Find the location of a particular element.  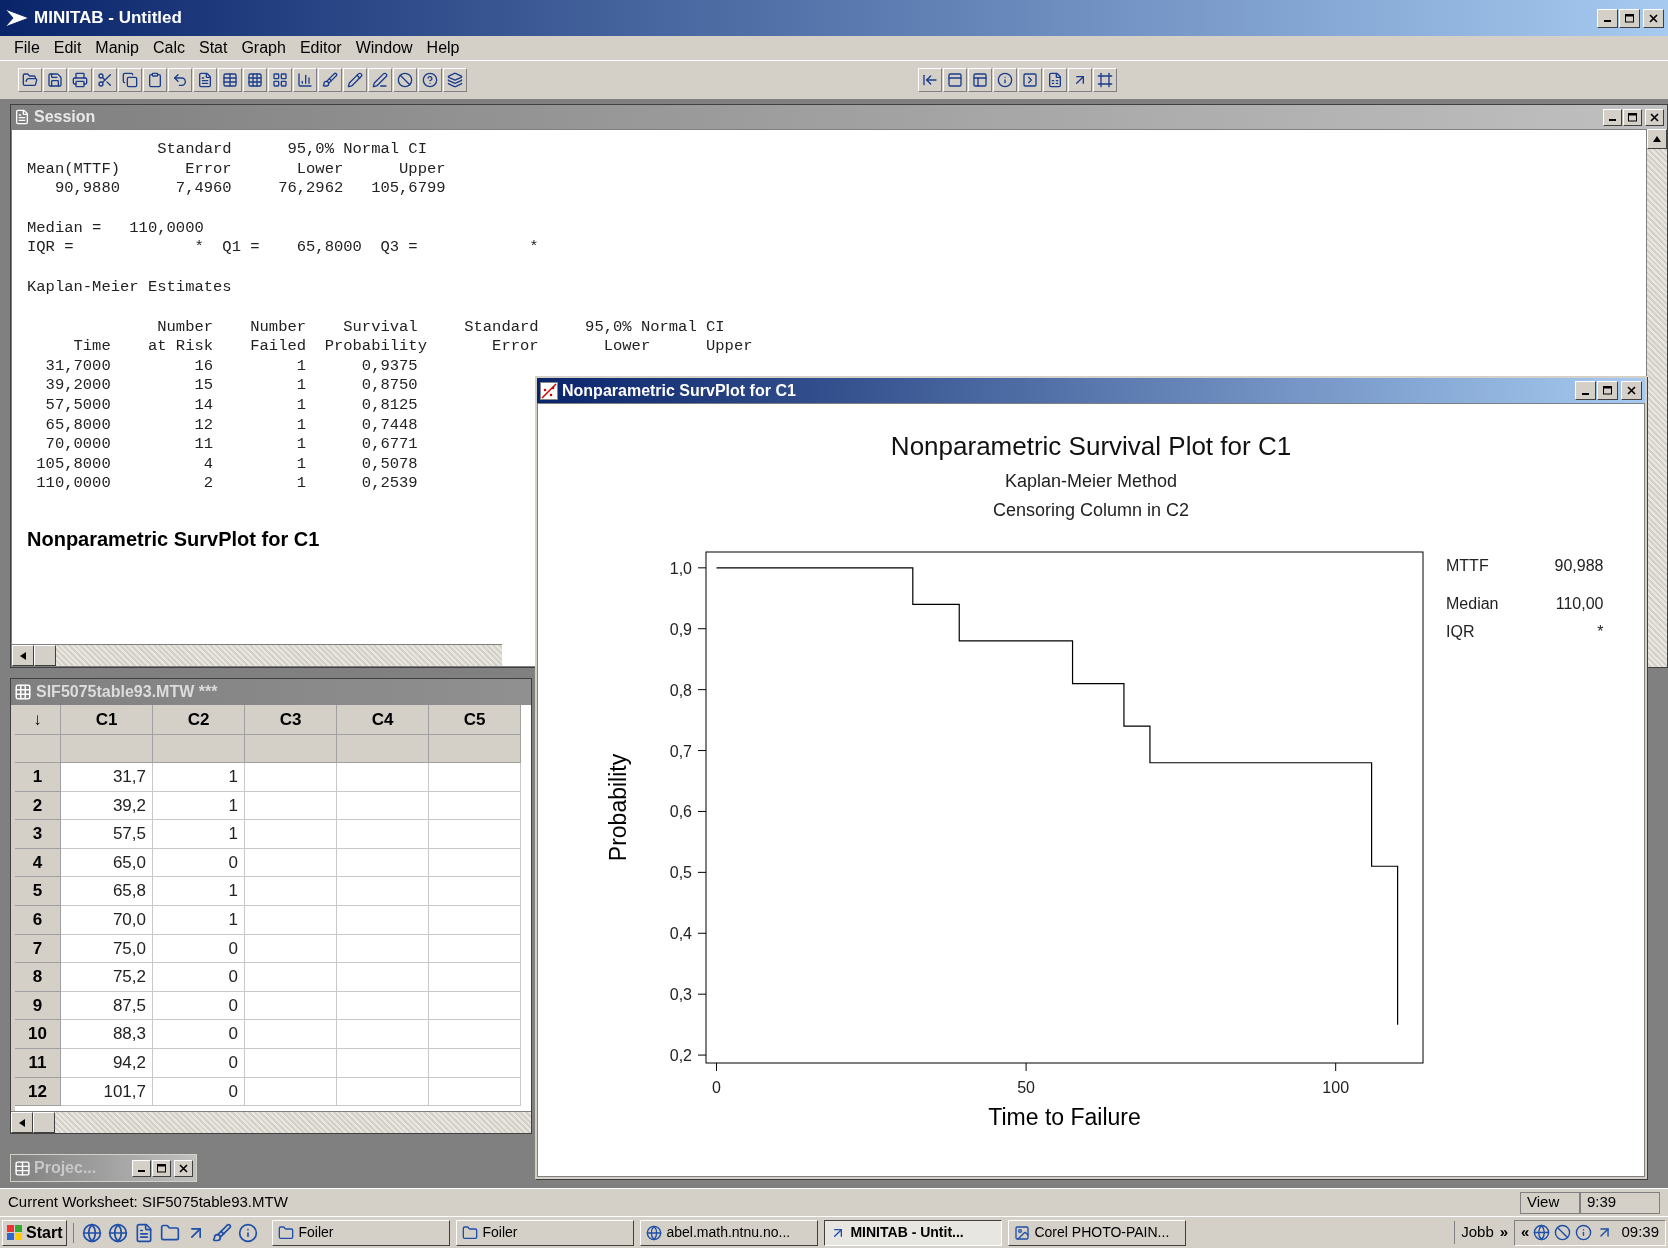

table-cell: 31,7 is located at coordinates (107, 777).